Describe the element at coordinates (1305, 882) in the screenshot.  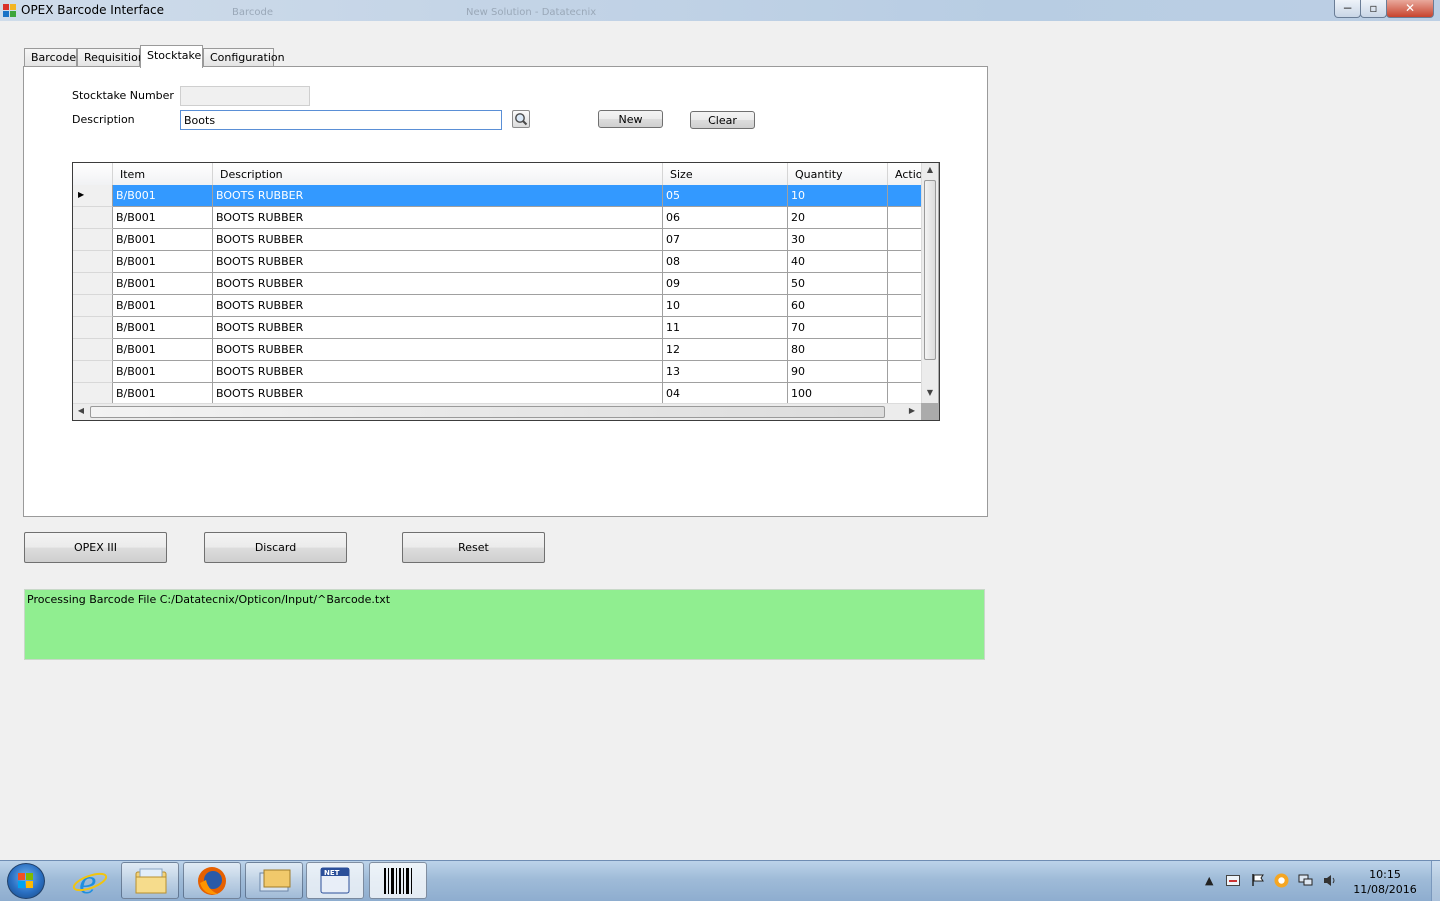
I see `network-icon` at that location.